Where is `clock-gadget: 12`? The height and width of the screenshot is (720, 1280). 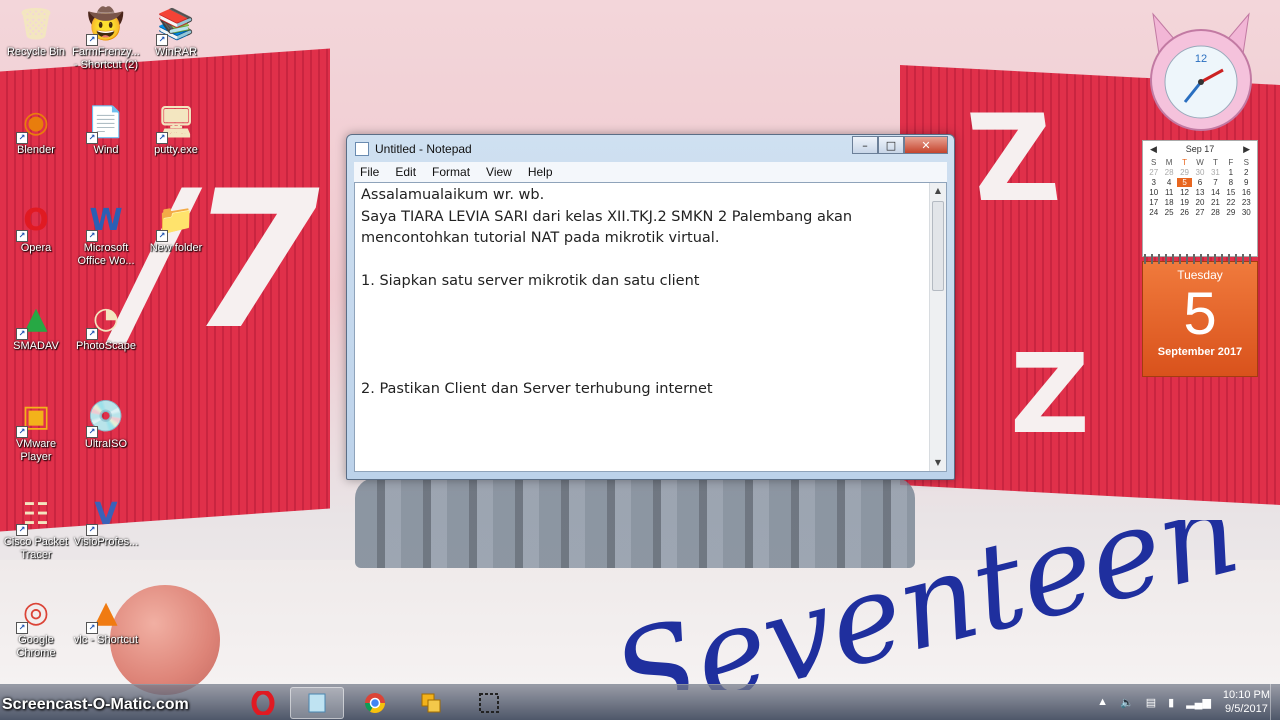 clock-gadget: 12 is located at coordinates (1201, 74).